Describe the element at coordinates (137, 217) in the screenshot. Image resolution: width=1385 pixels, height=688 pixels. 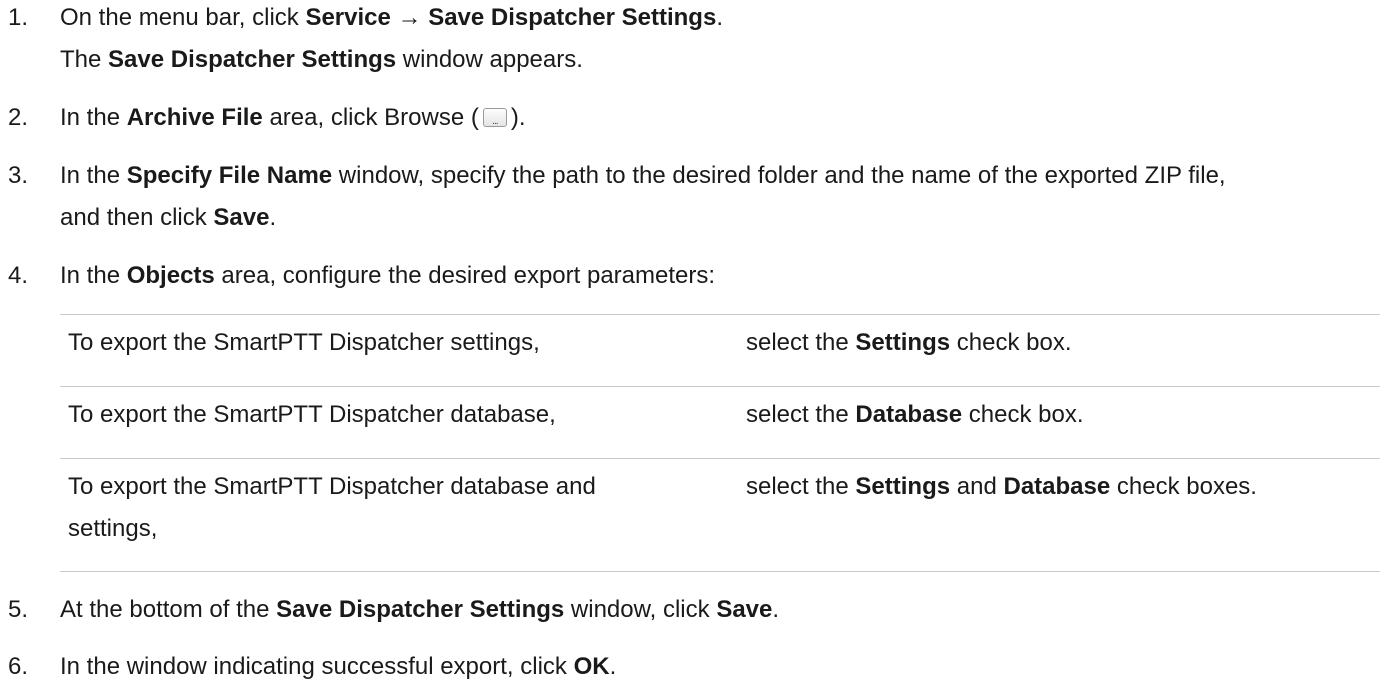
I see `text: and then click` at that location.